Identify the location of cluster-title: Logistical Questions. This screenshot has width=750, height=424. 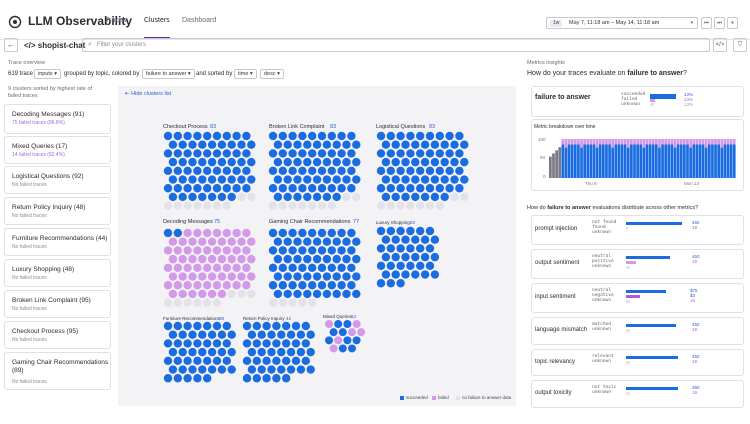
(401, 127).